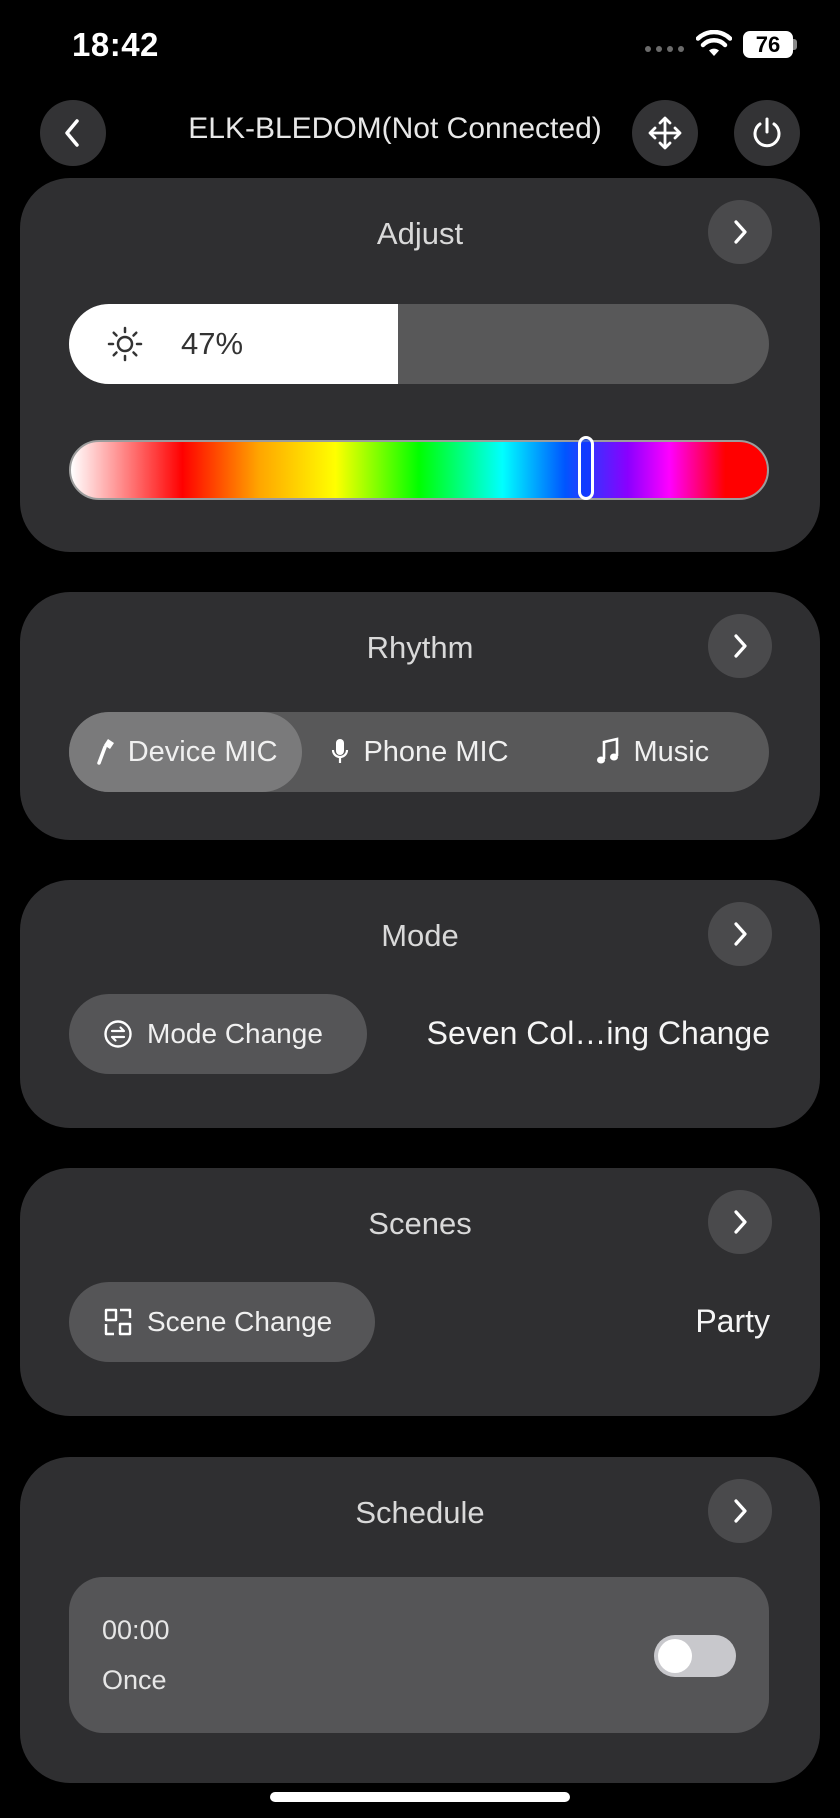  What do you see at coordinates (240, 1321) in the screenshot?
I see `scene-change-label: Scene Change` at bounding box center [240, 1321].